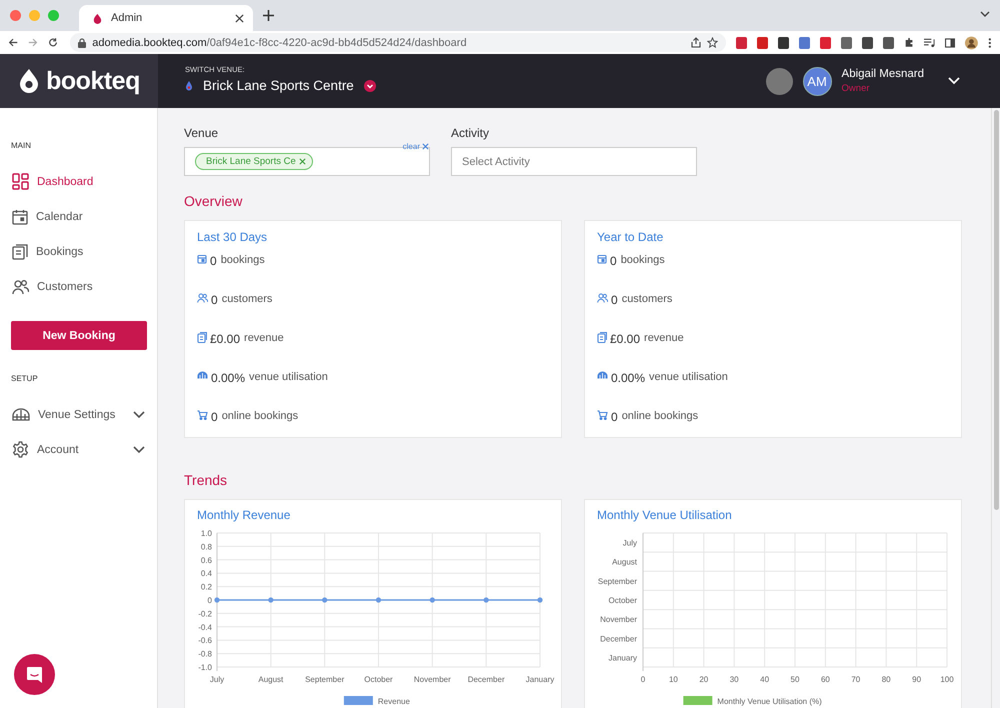  I want to click on x-tick-label: July, so click(217, 679).